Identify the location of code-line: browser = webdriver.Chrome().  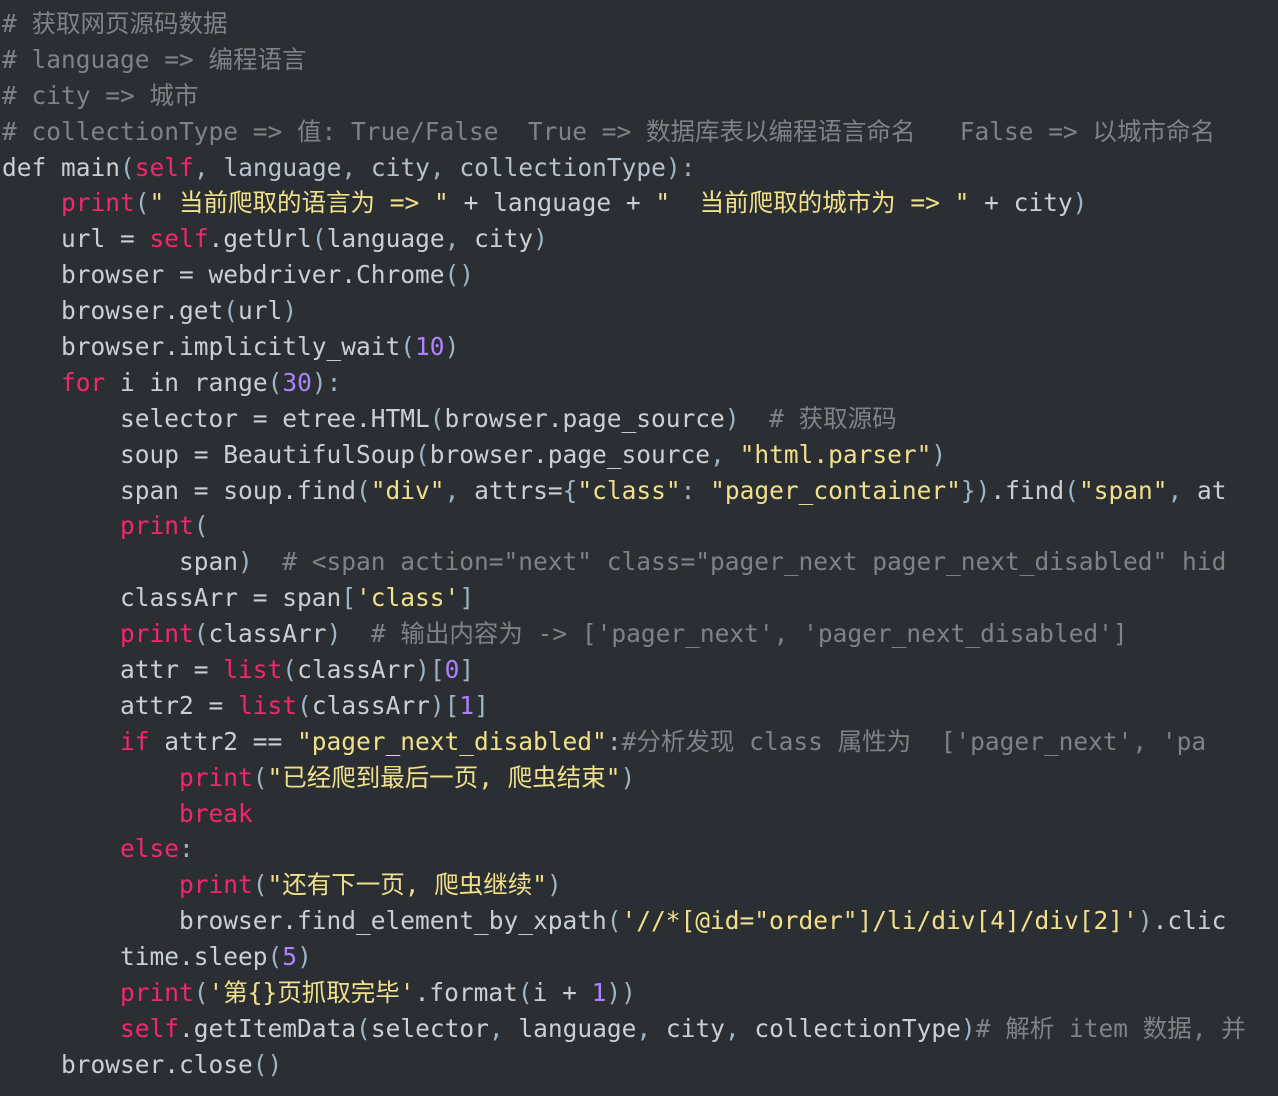
(639, 275).